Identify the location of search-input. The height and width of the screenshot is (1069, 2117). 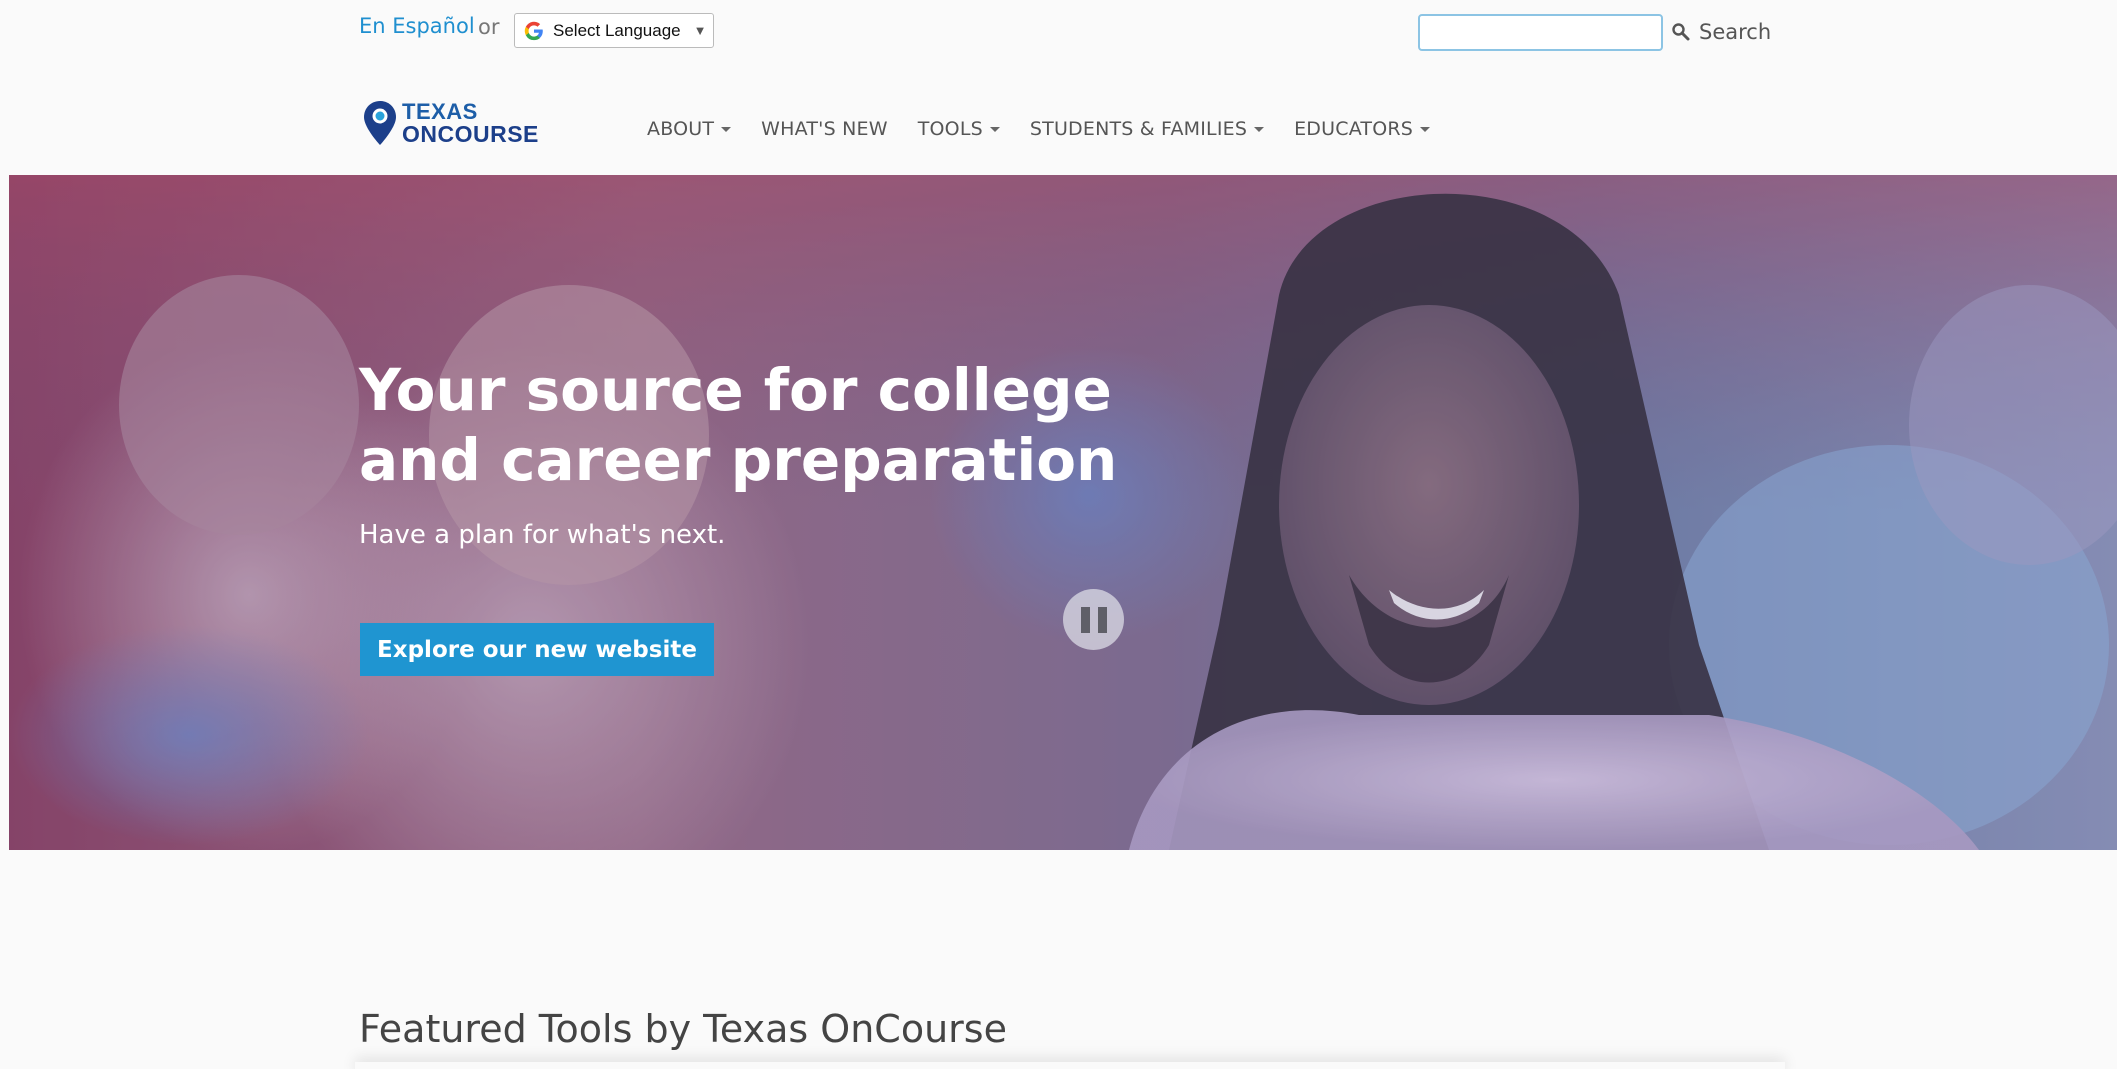
(1540, 32).